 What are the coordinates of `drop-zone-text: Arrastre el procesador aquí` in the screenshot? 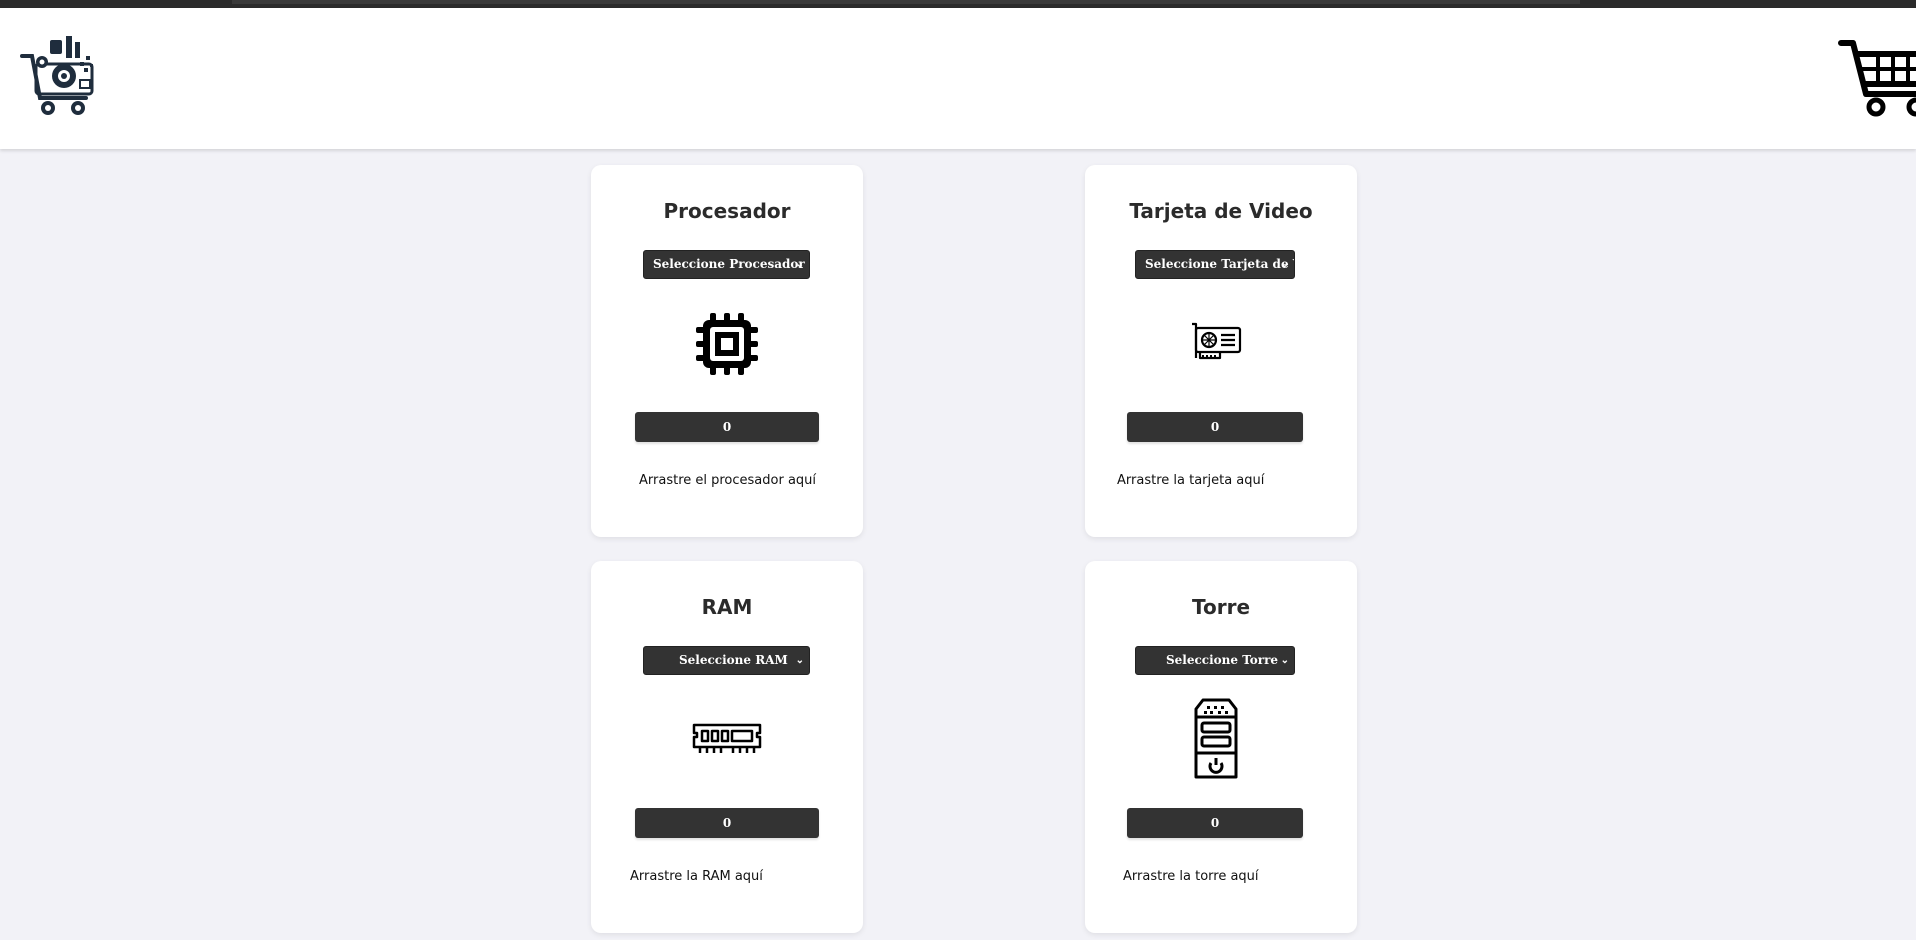 It's located at (728, 480).